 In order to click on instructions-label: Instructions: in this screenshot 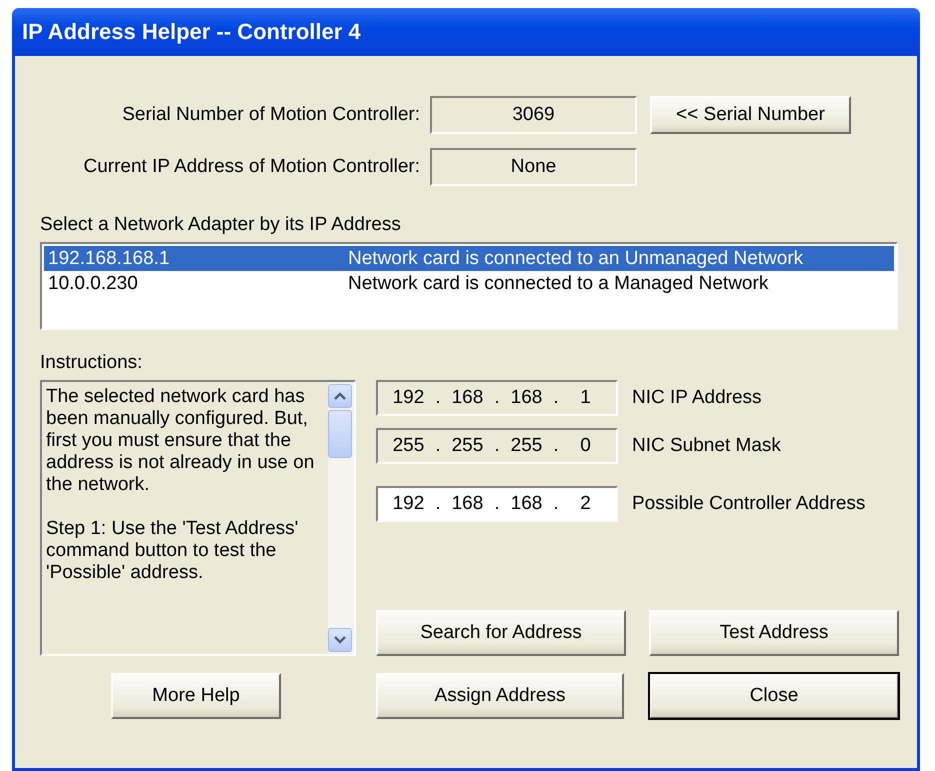, I will do `click(91, 362)`.